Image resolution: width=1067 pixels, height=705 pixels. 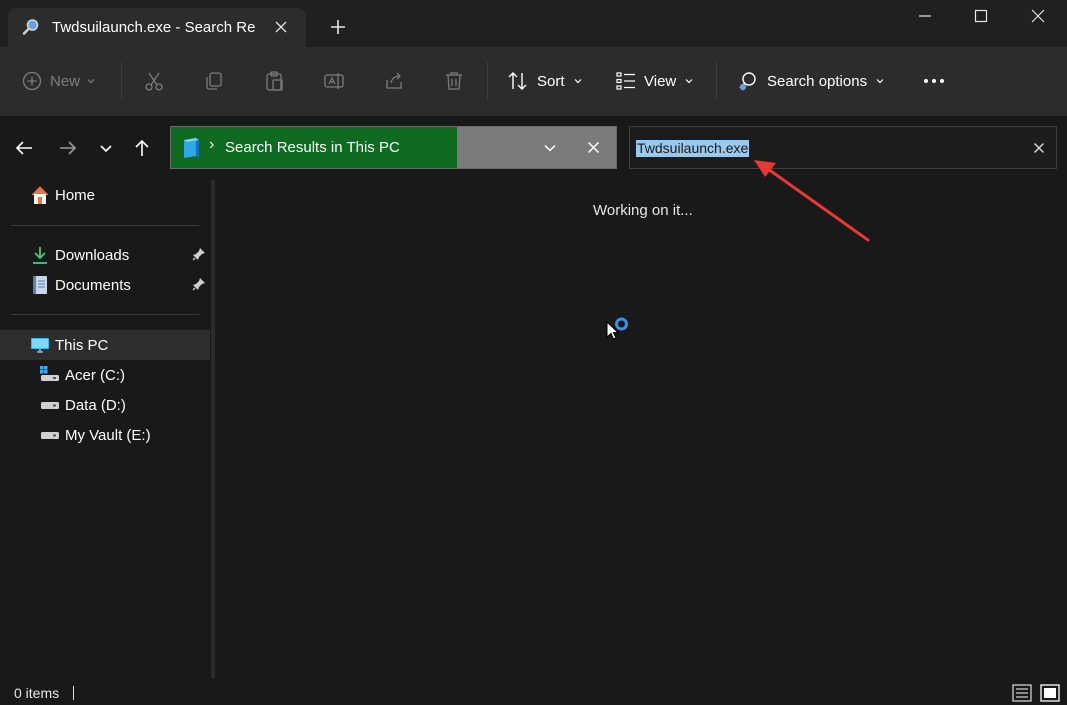 What do you see at coordinates (1050, 693) in the screenshot?
I see `large-icons-view-icon` at bounding box center [1050, 693].